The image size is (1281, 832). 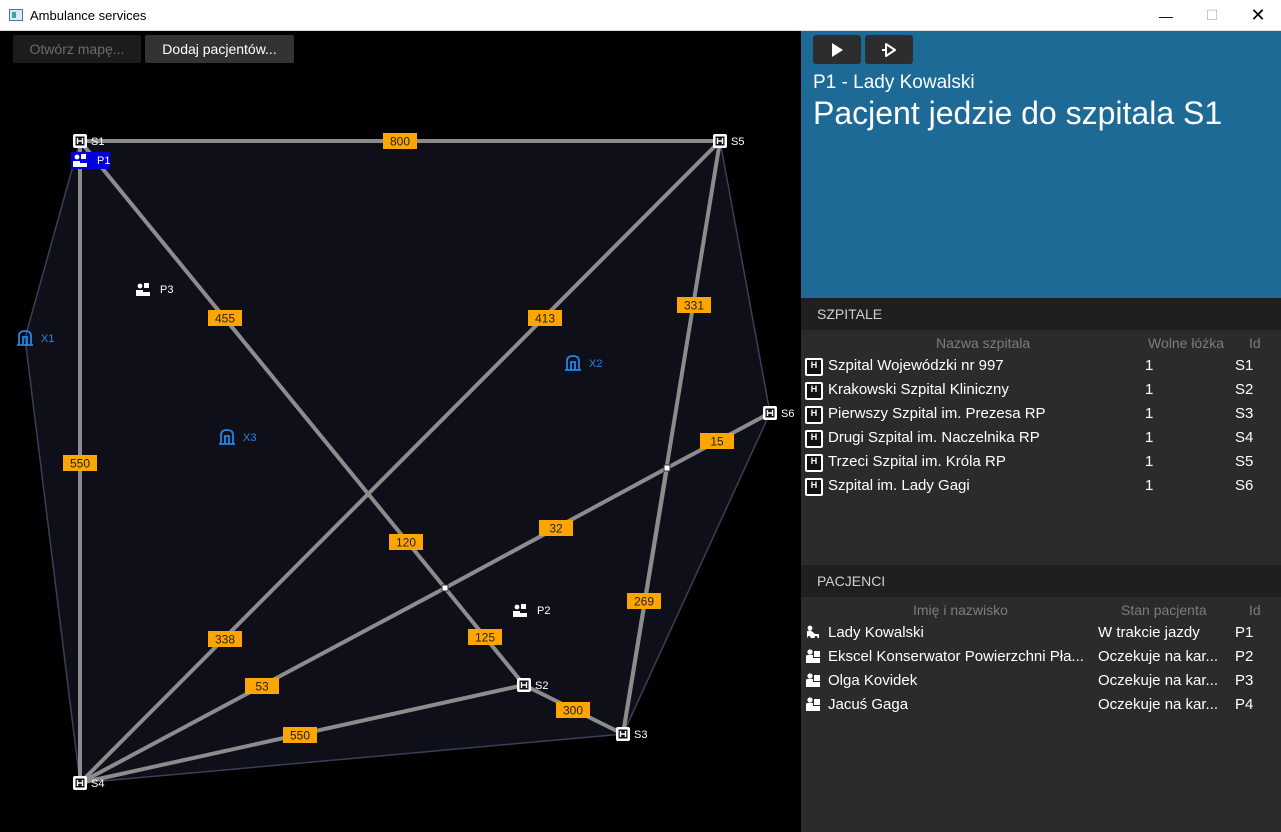 What do you see at coordinates (1186, 343) in the screenshot?
I see `col-free-beds: Wolne łóżka` at bounding box center [1186, 343].